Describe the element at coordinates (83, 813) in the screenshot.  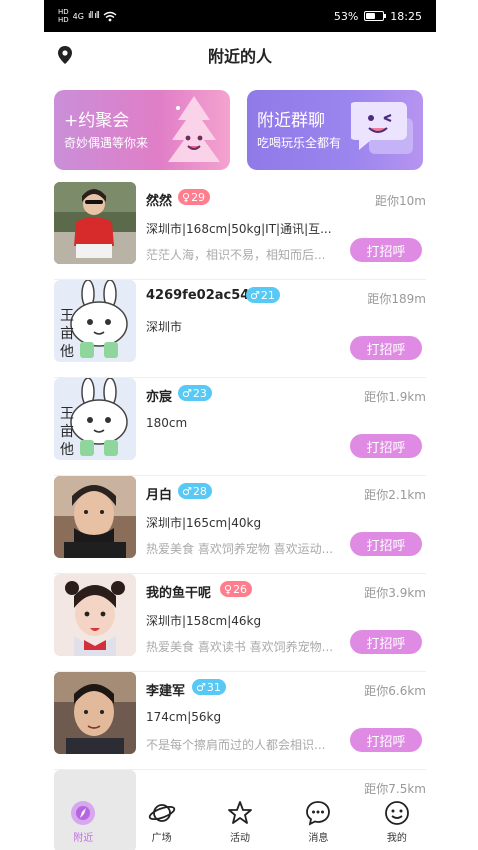
I see `compass-icon` at that location.